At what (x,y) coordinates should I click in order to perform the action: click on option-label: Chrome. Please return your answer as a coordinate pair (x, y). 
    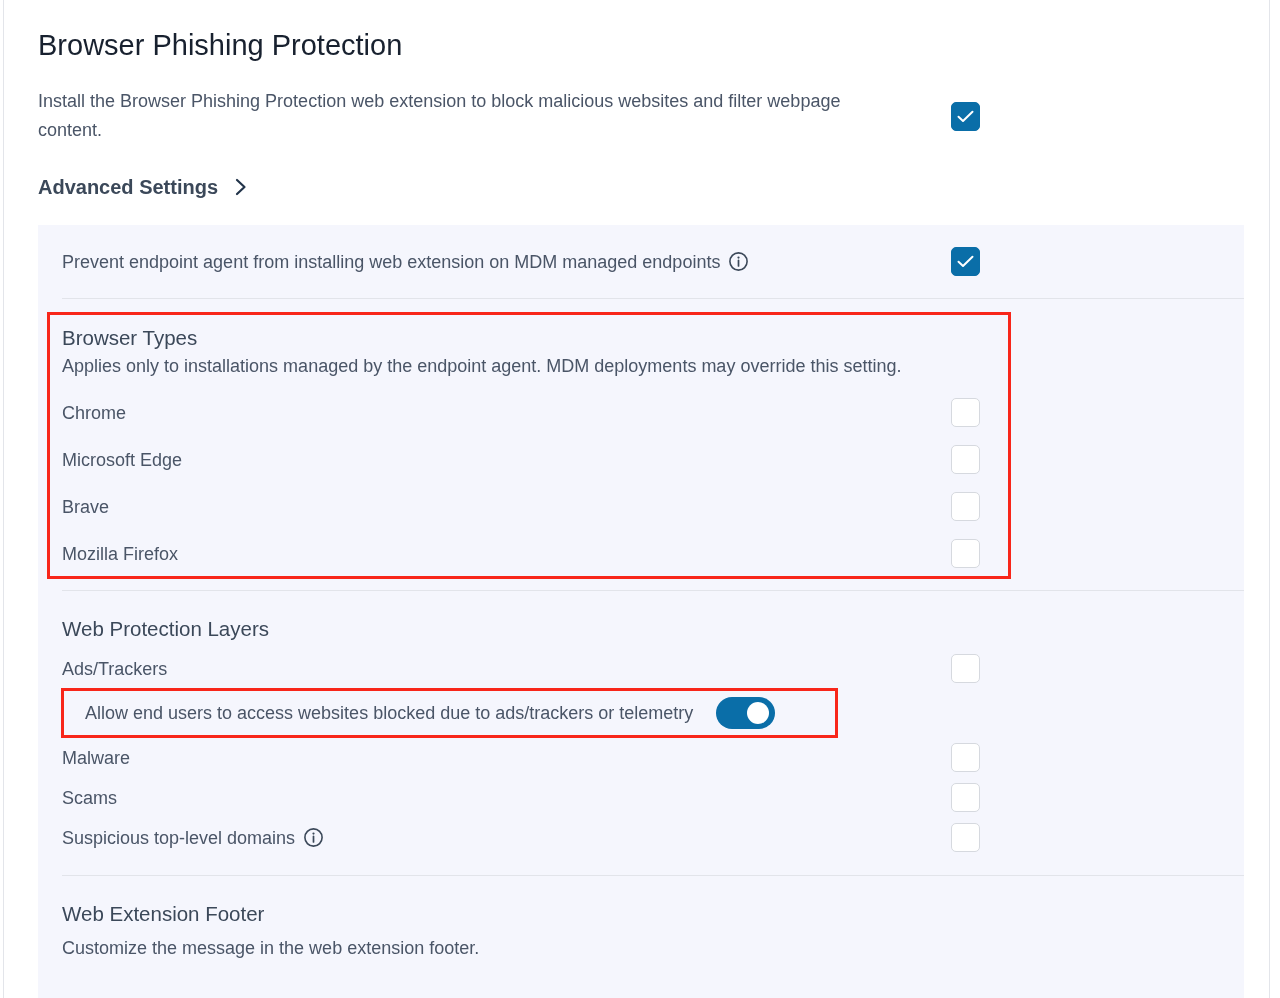
    Looking at the image, I should click on (94, 413).